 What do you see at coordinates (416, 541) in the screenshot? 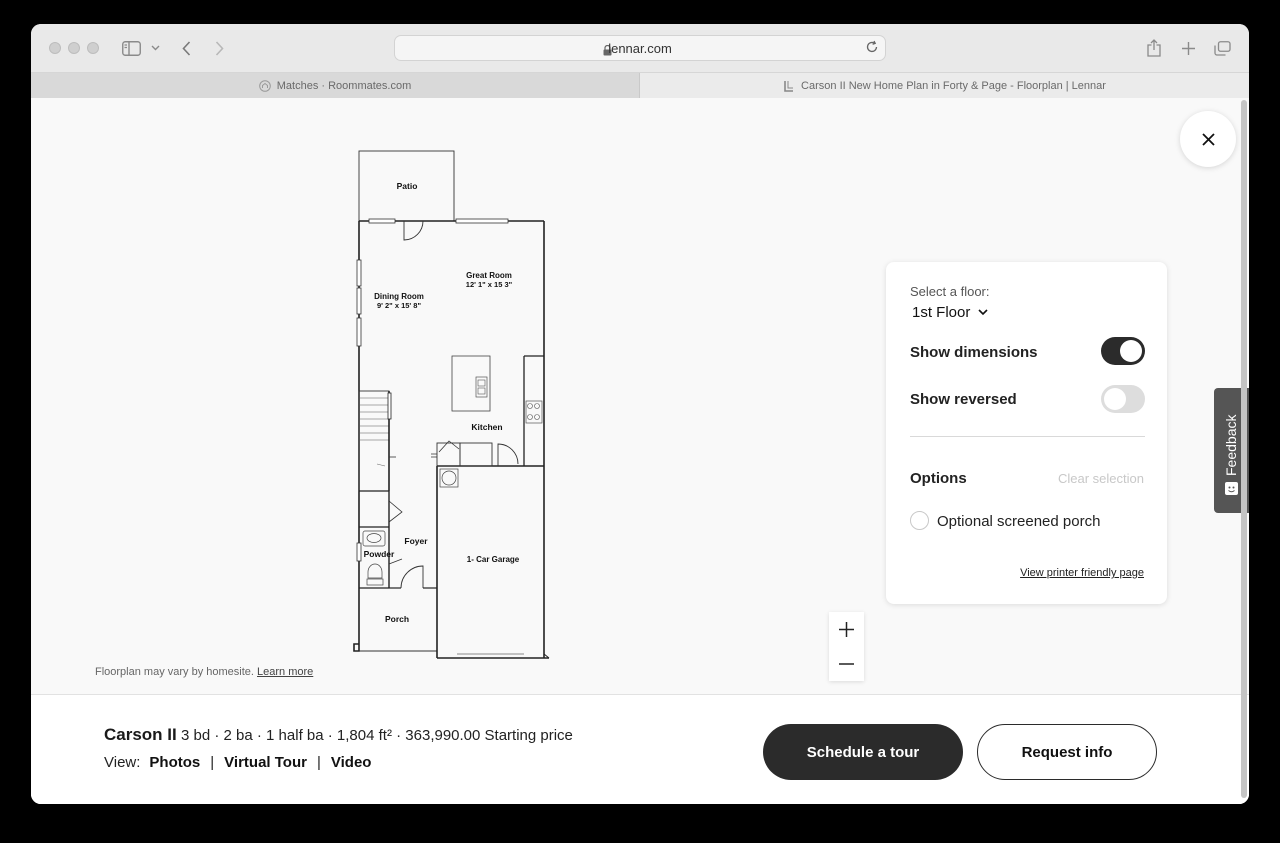
I see `room-label-foyer: Foyer` at bounding box center [416, 541].